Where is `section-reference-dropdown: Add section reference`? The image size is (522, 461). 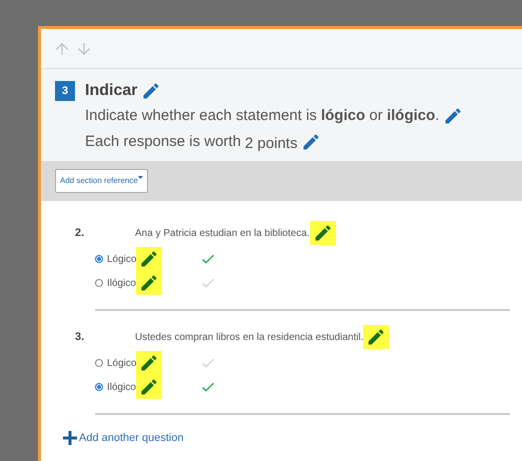 section-reference-dropdown: Add section reference is located at coordinates (101, 181).